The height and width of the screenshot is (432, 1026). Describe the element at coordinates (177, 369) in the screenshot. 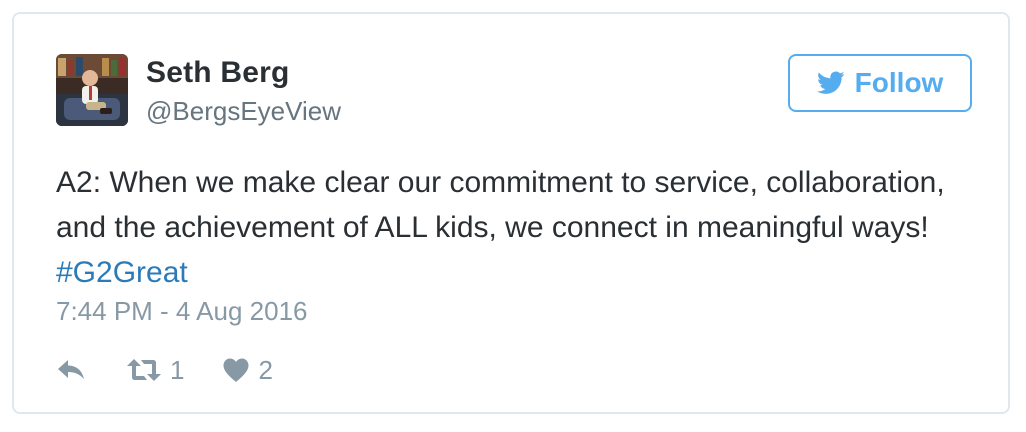

I see `retweet-count: 1` at that location.